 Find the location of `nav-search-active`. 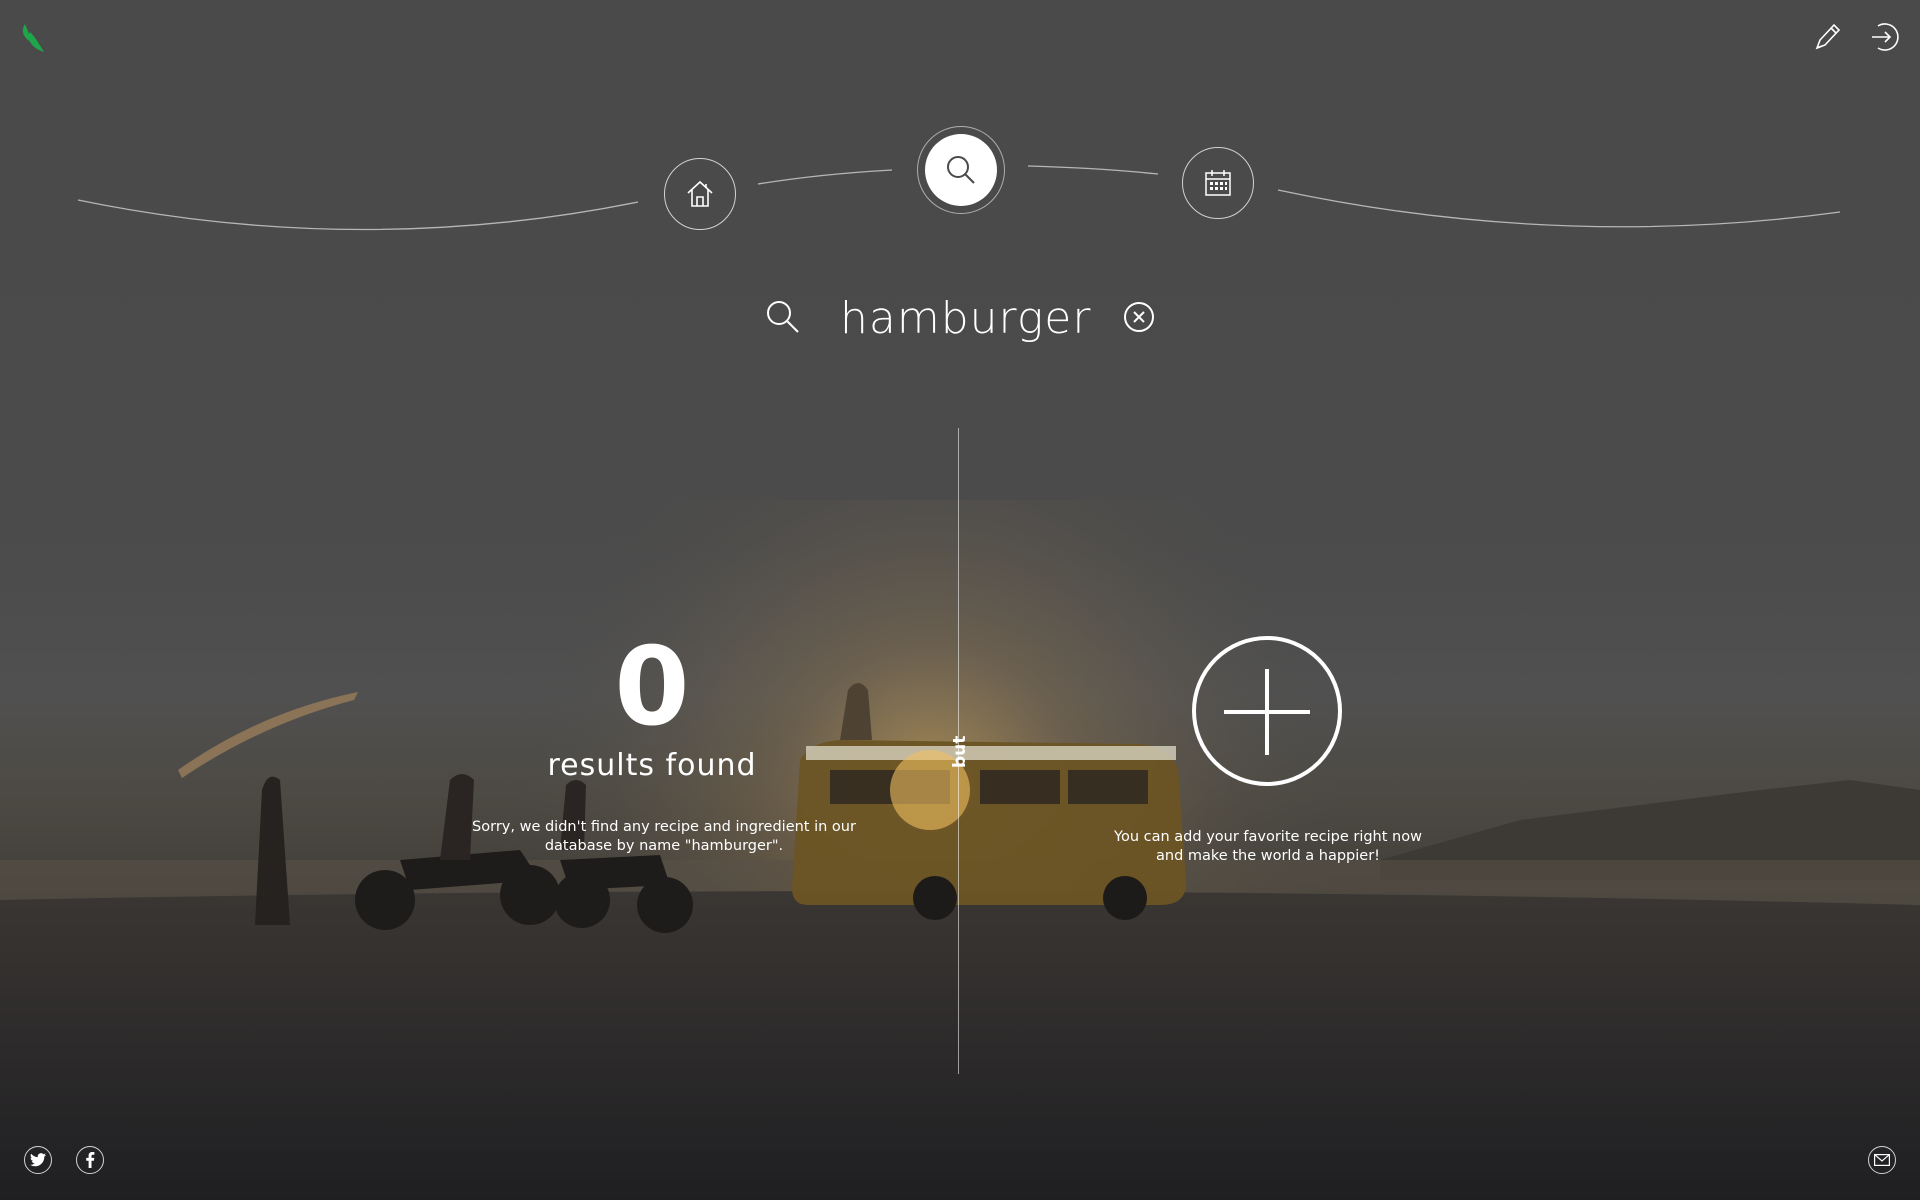

nav-search-active is located at coordinates (961, 170).